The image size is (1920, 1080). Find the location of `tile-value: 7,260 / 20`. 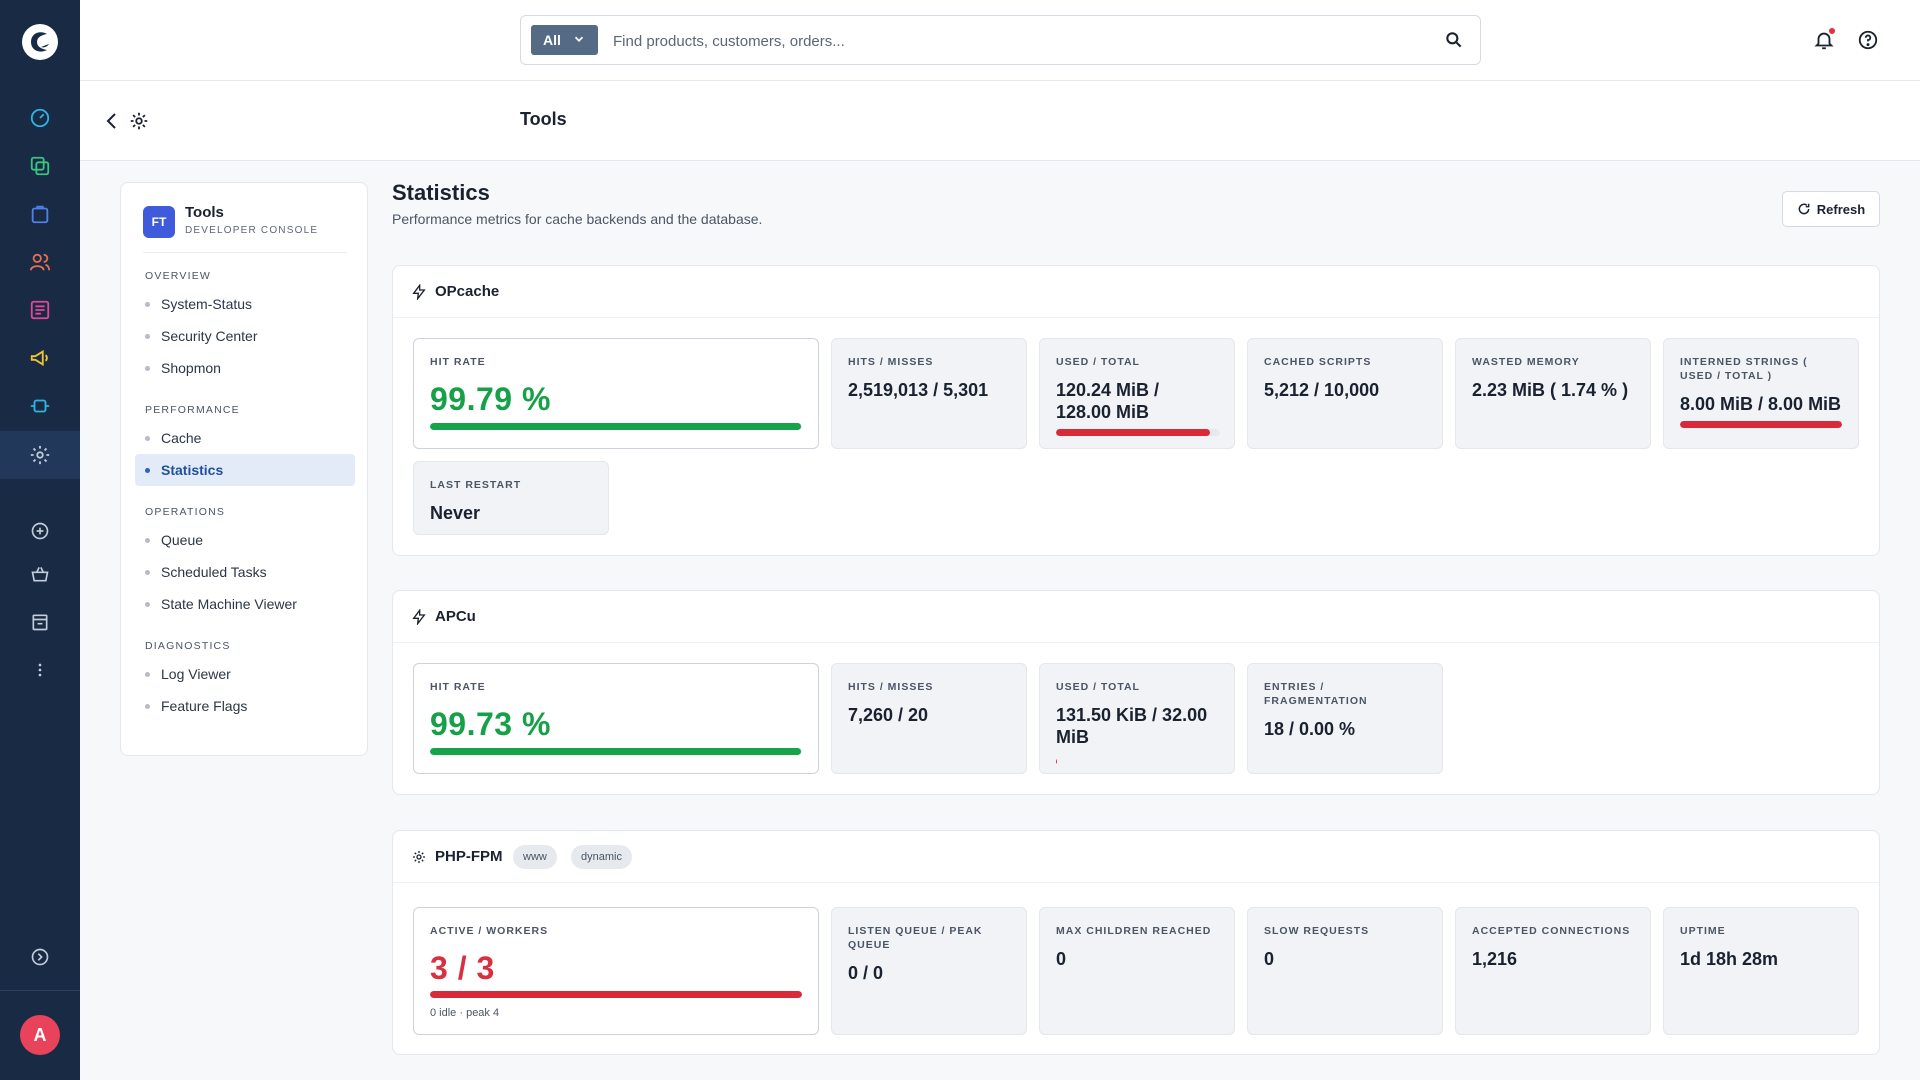

tile-value: 7,260 / 20 is located at coordinates (888, 715).